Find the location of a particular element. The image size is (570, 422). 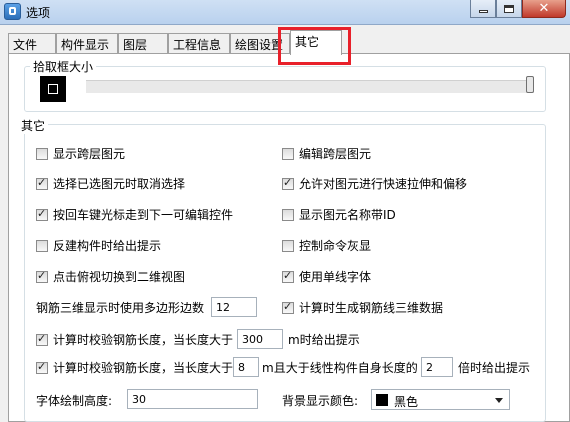

app-icon is located at coordinates (12, 11).